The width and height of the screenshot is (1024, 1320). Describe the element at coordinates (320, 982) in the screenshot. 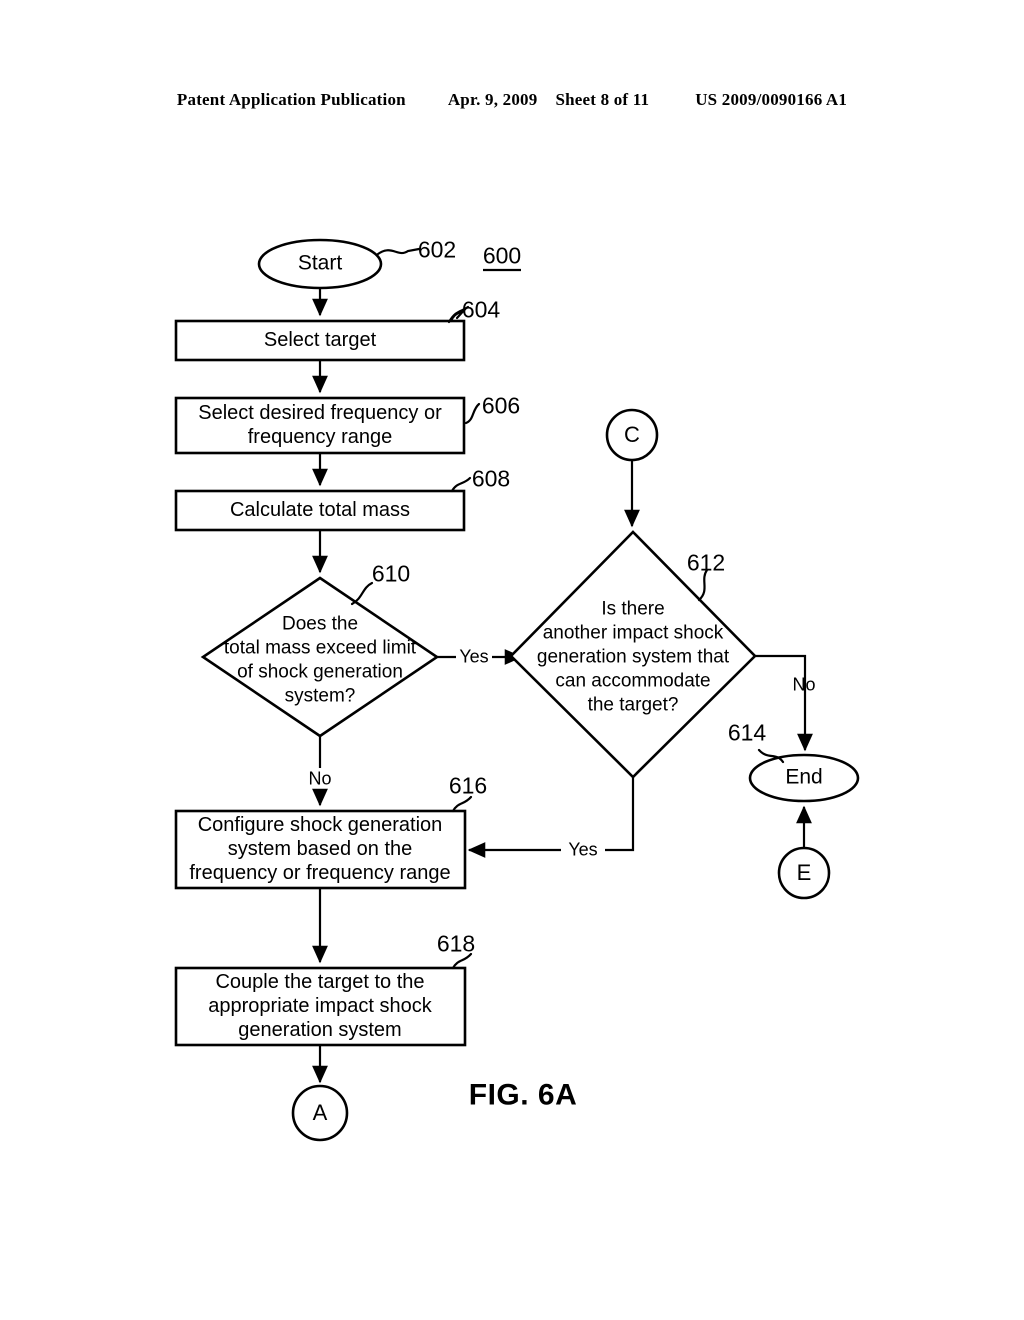

I see `couple-target-label-line1: Couple the target to the` at that location.